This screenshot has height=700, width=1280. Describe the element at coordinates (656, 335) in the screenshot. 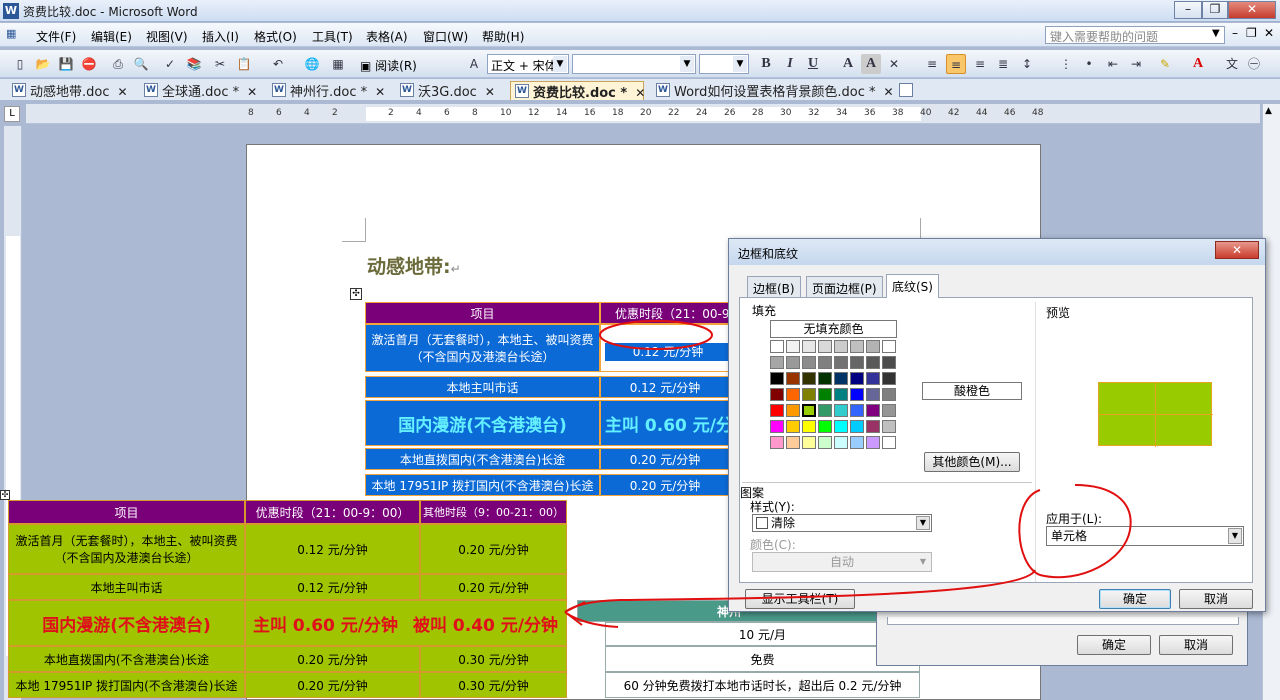

I see `annotation-ellipse-cell` at that location.